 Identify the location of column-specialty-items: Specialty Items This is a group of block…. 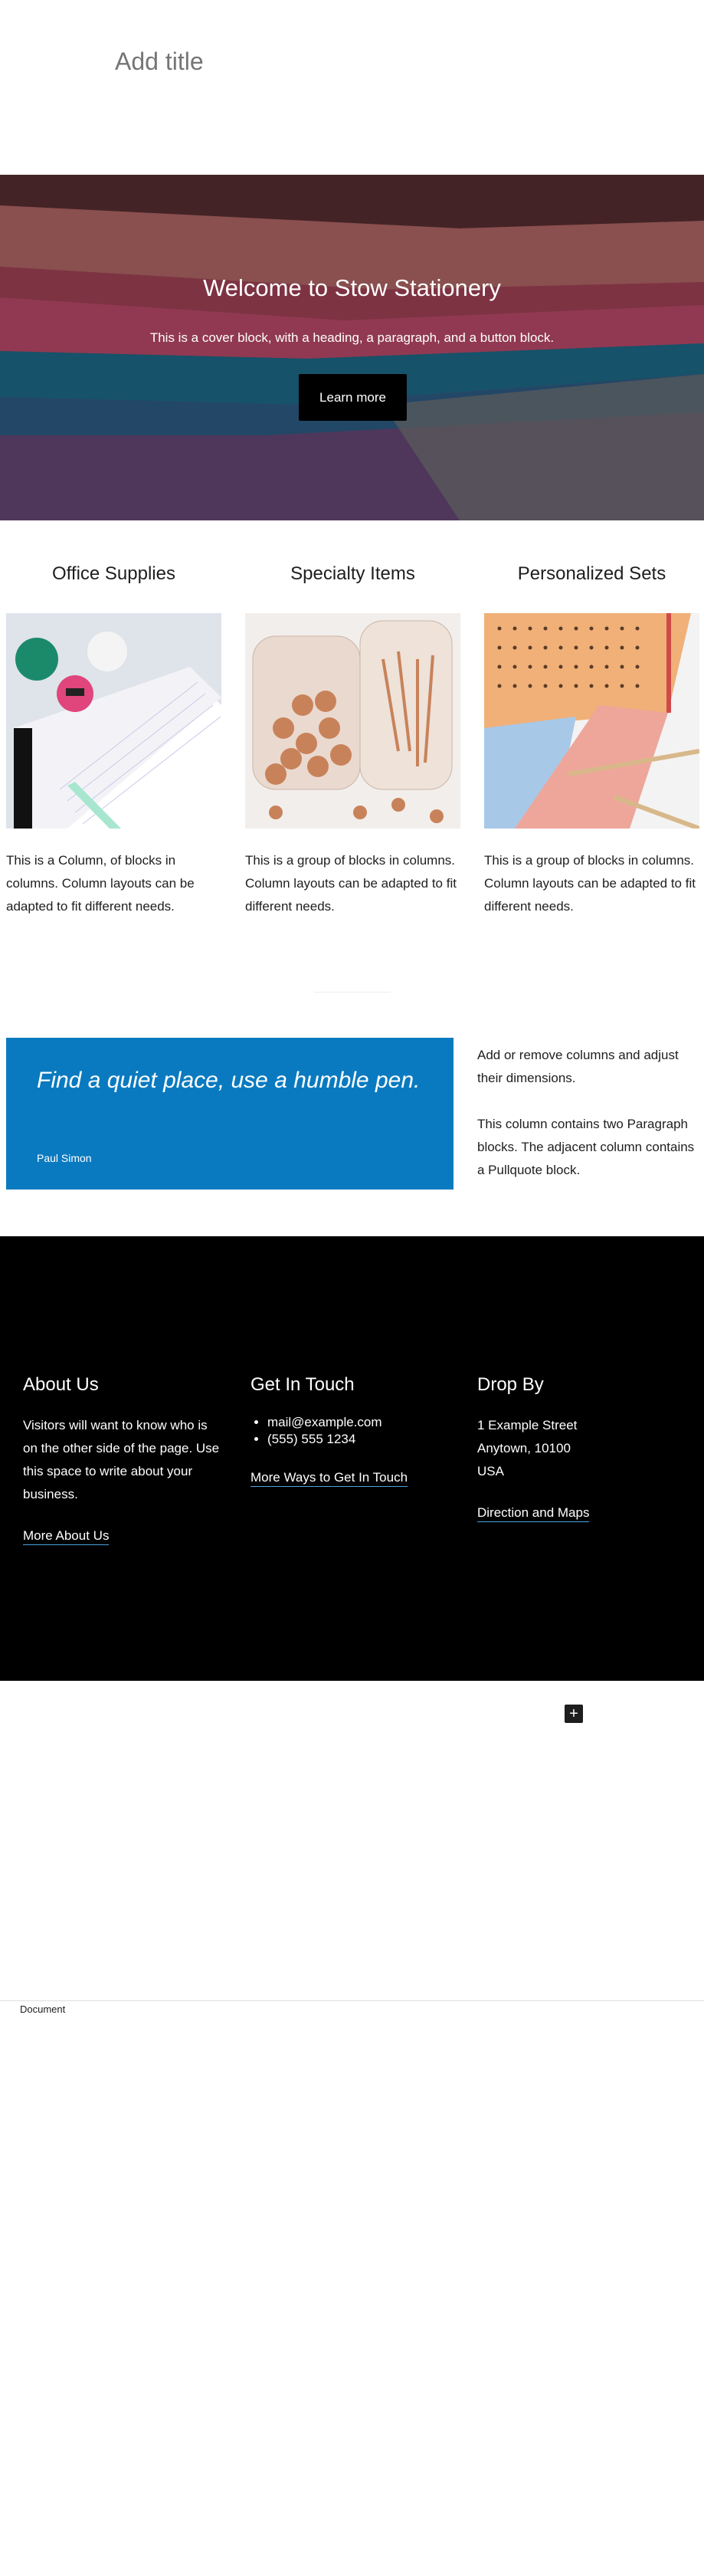
(352, 738).